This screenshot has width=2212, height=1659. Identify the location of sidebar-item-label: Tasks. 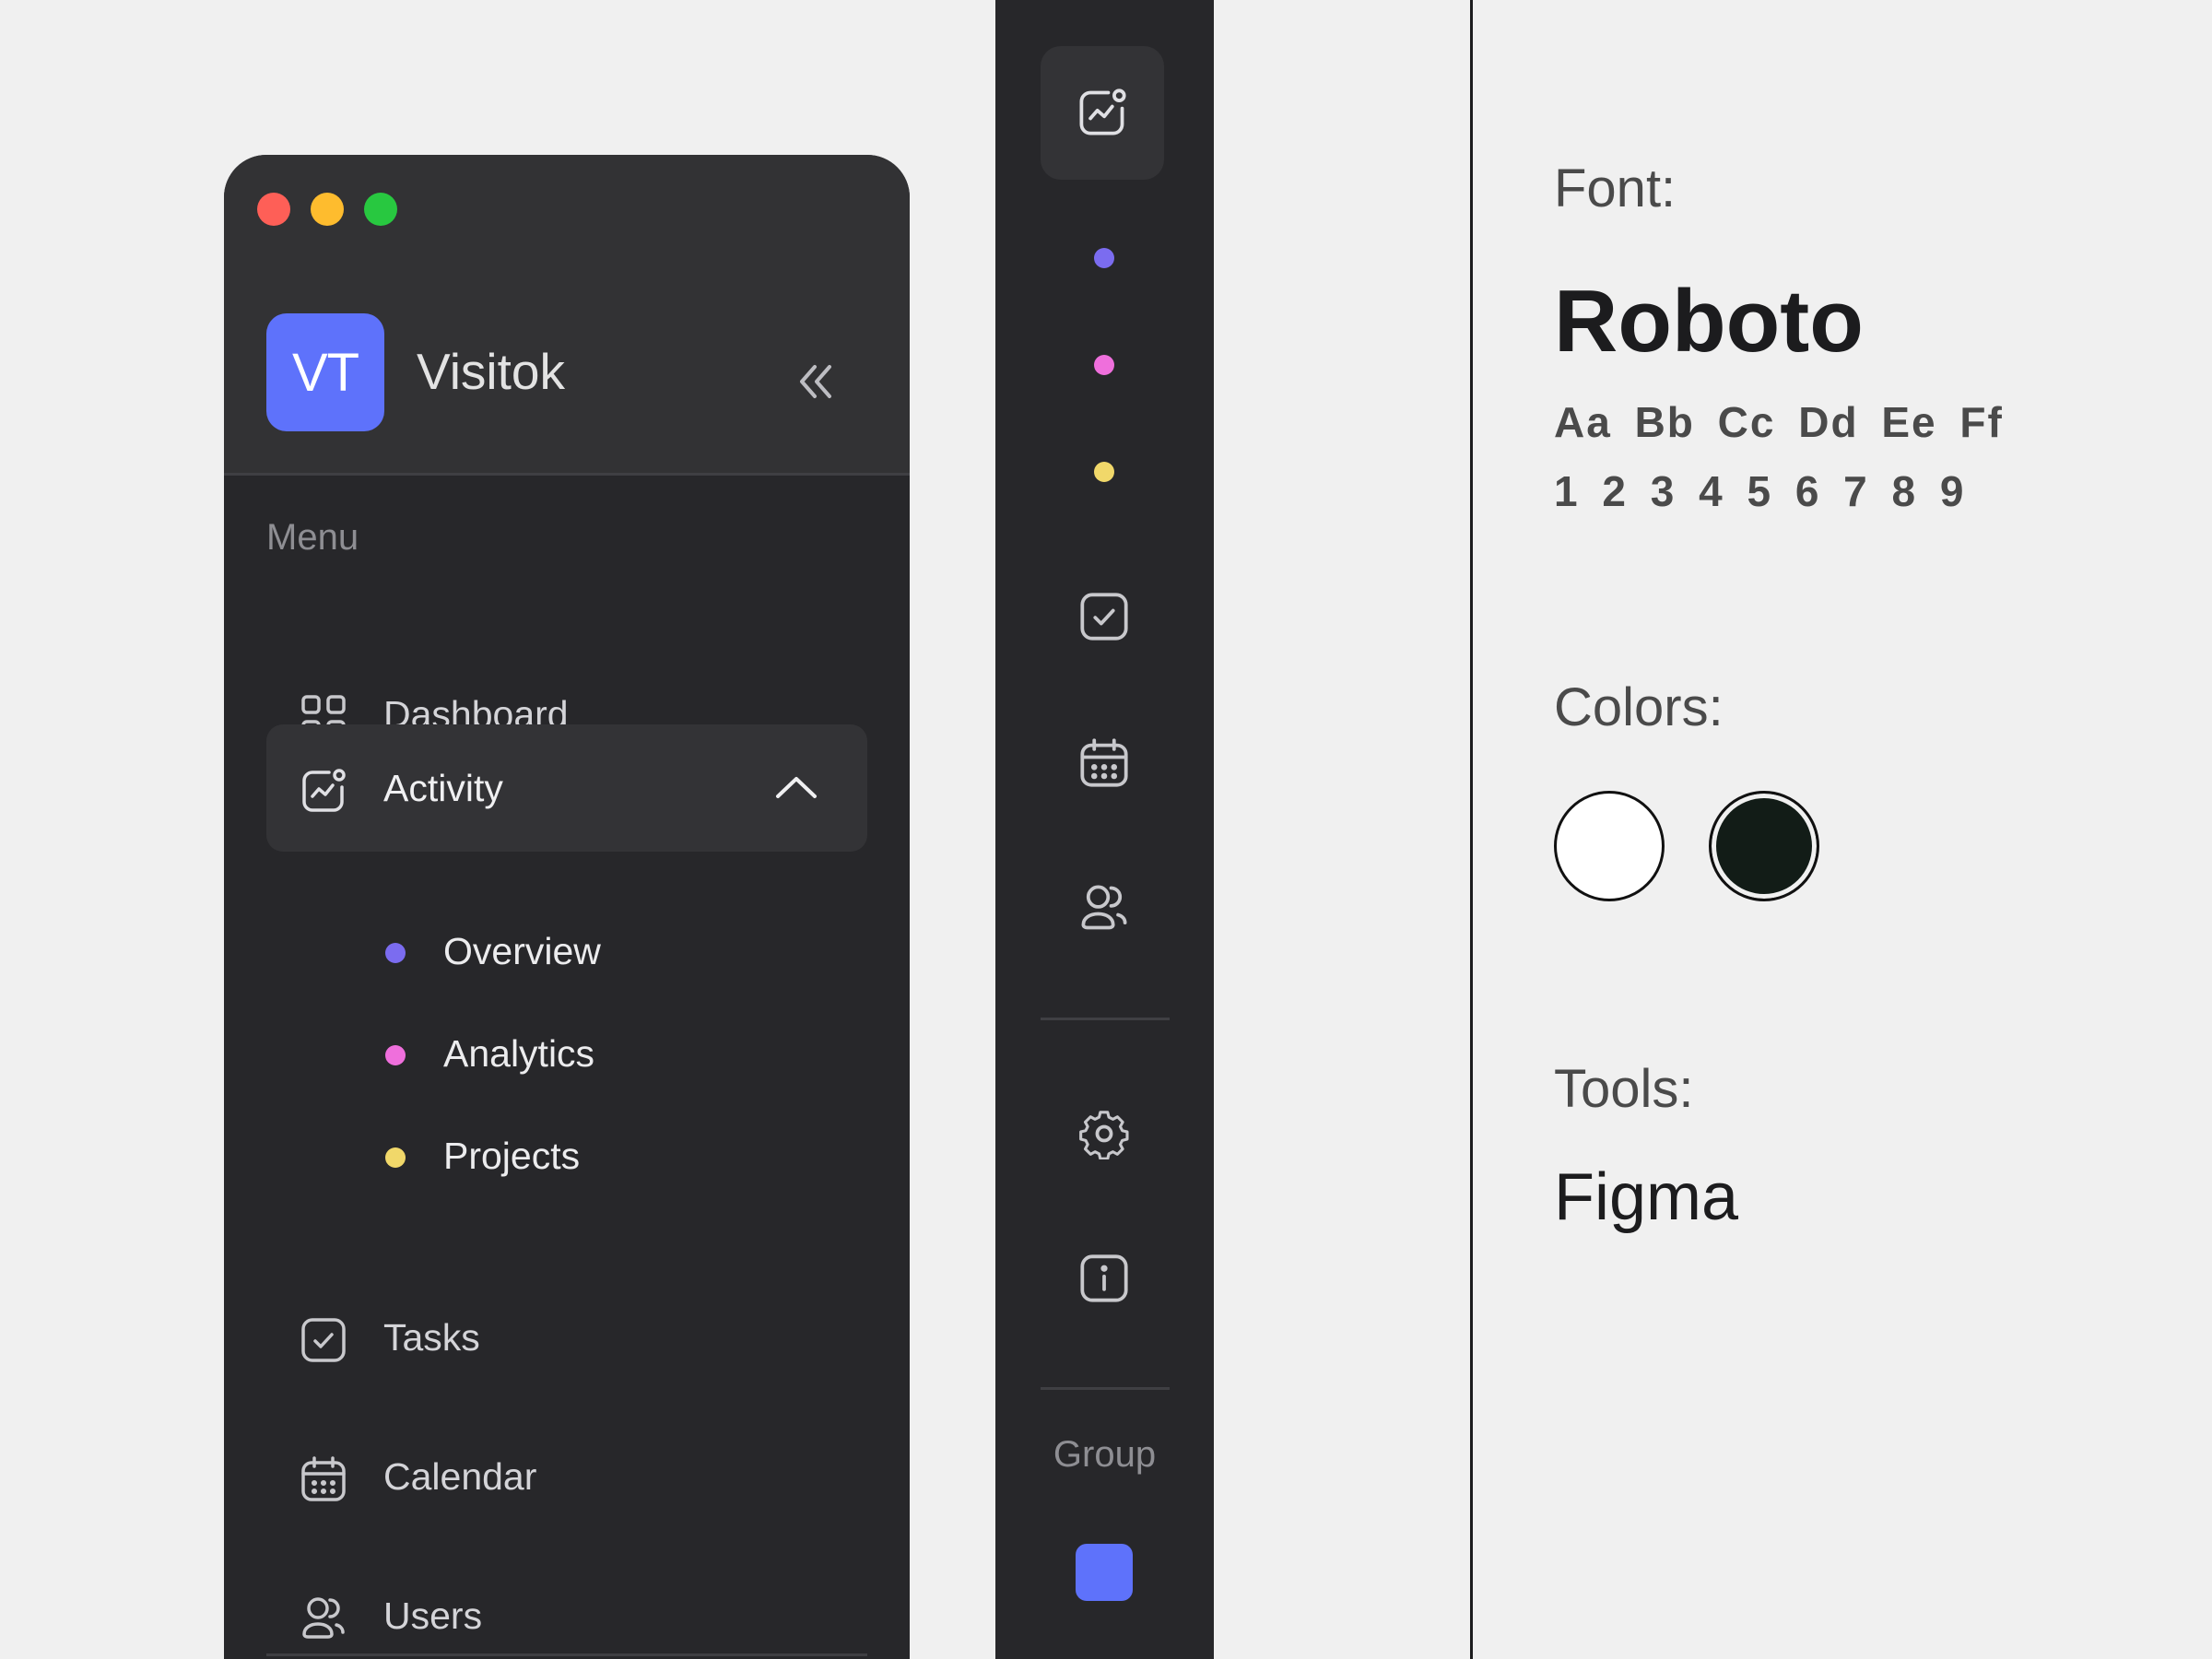
(431, 1337).